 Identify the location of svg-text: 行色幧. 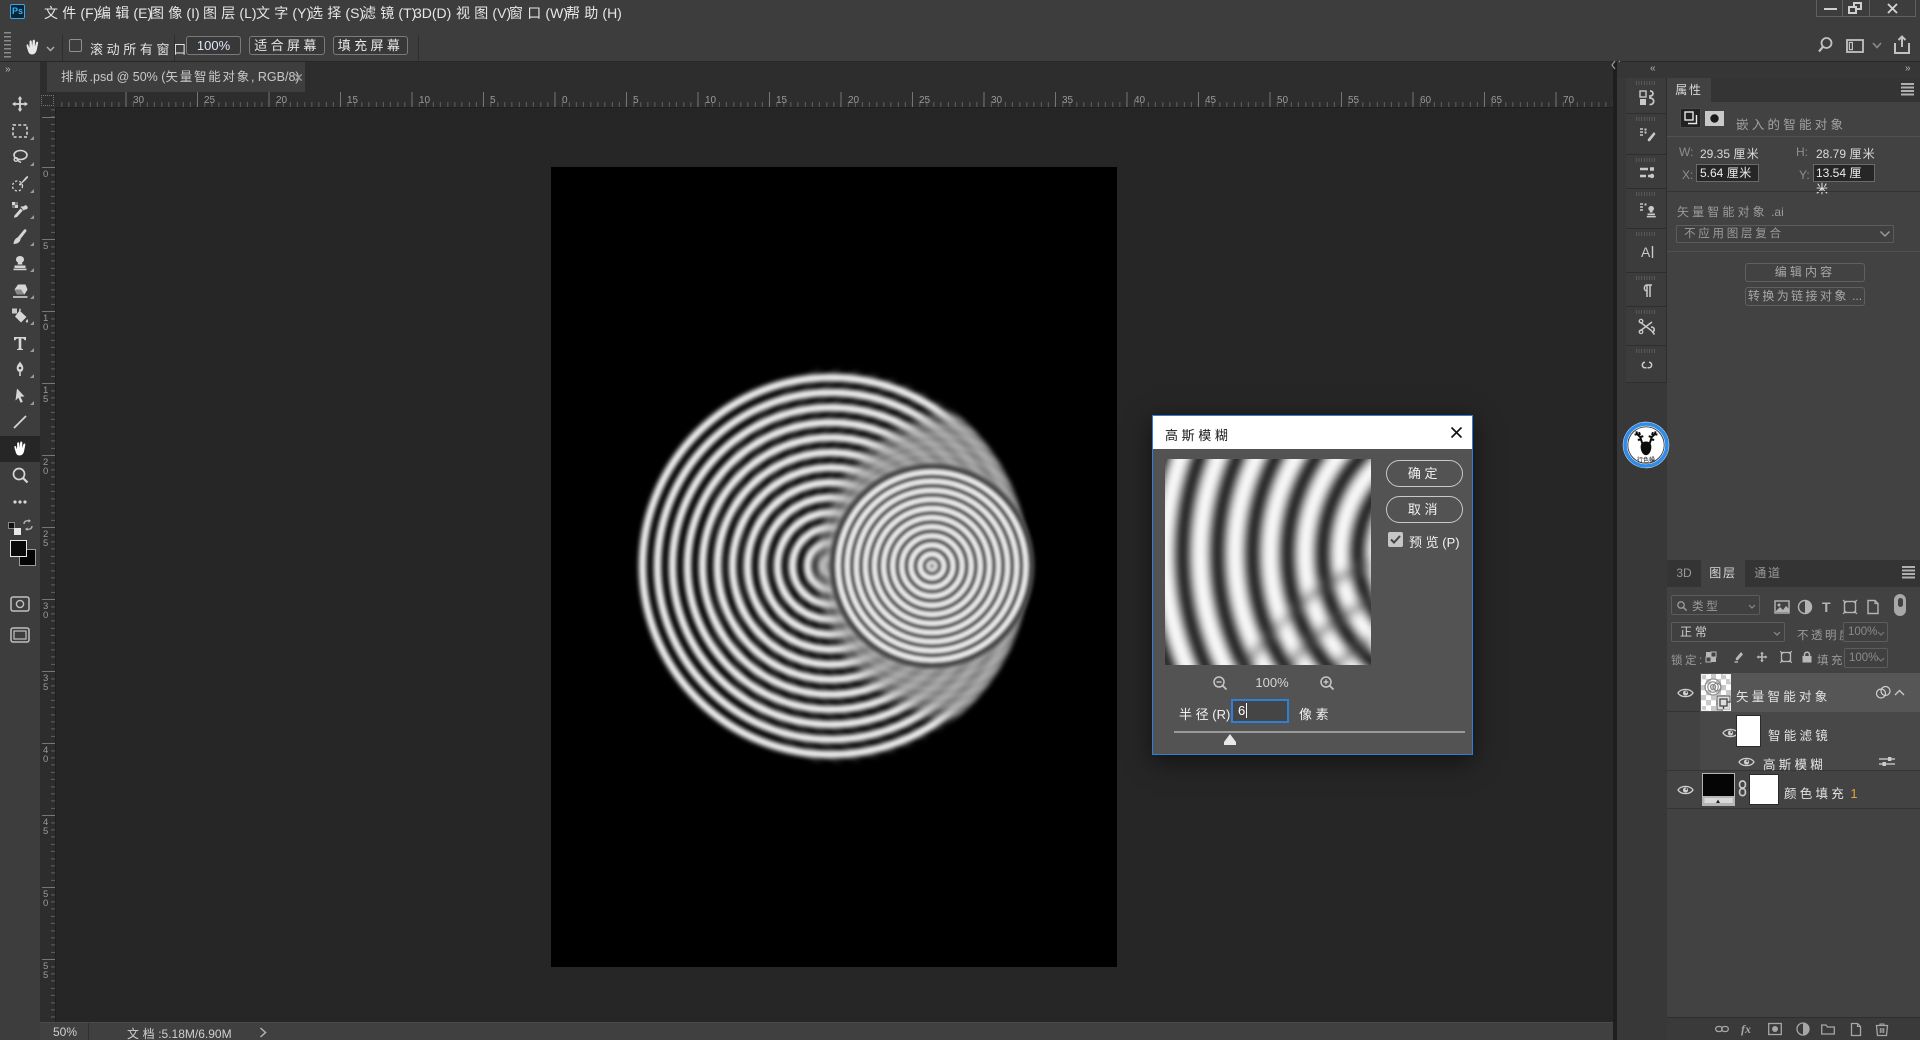
(1646, 460).